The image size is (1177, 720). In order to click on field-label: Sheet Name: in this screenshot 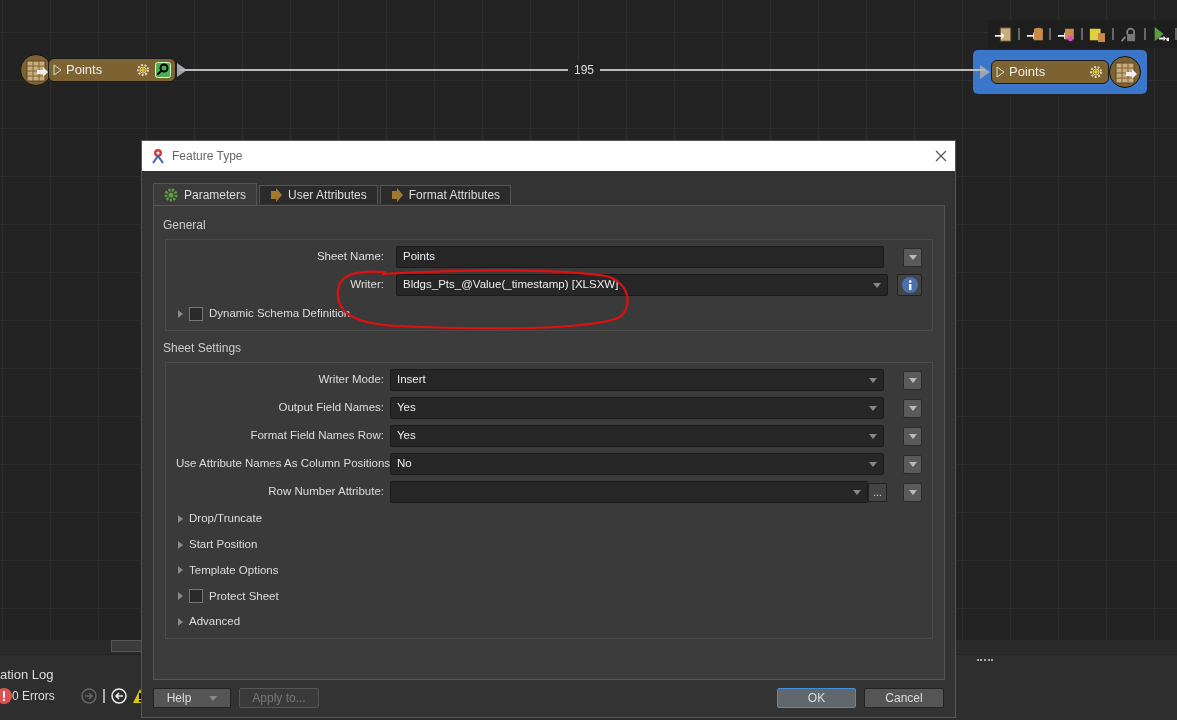, I will do `click(350, 257)`.